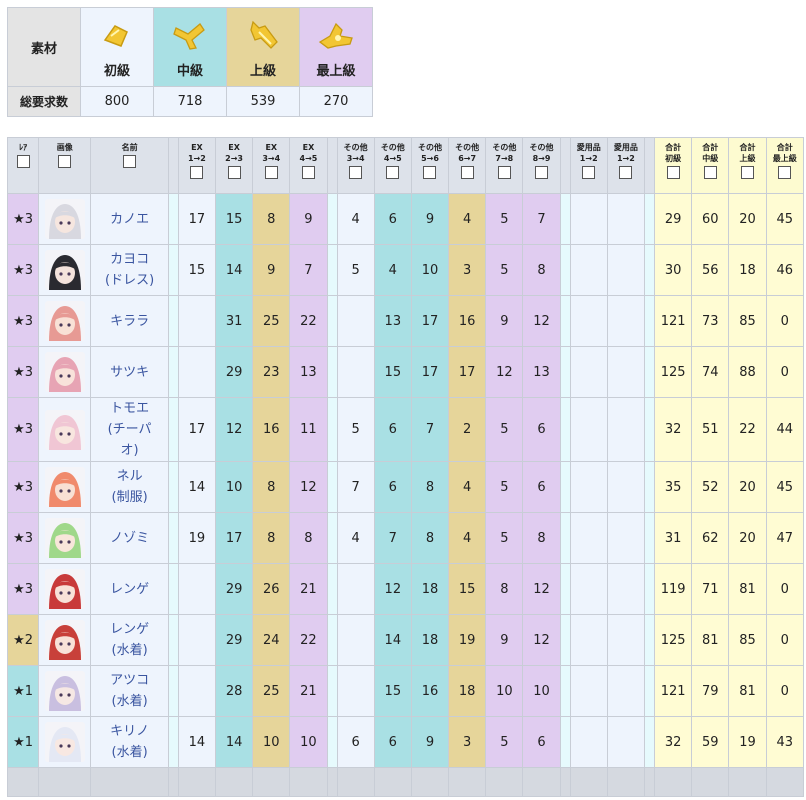 The height and width of the screenshot is (800, 806). I want to click on column-ex-1: EX 2→3, so click(234, 165).